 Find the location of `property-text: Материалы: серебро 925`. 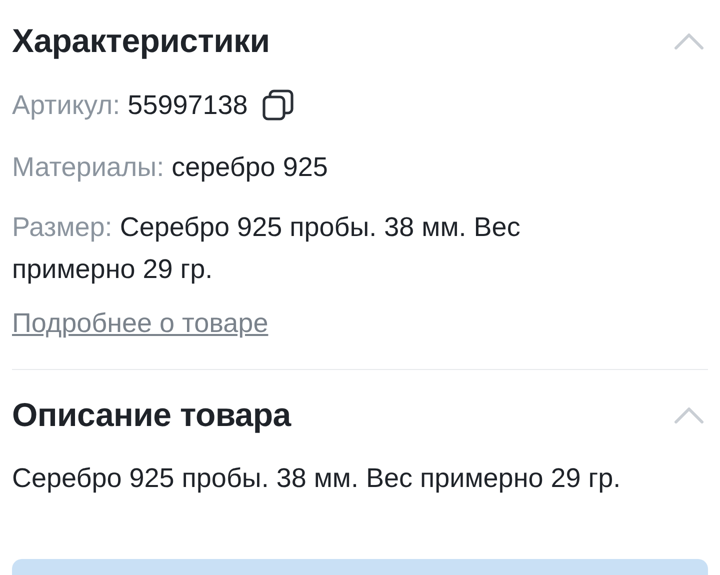

property-text: Материалы: серебро 925 is located at coordinates (170, 167).